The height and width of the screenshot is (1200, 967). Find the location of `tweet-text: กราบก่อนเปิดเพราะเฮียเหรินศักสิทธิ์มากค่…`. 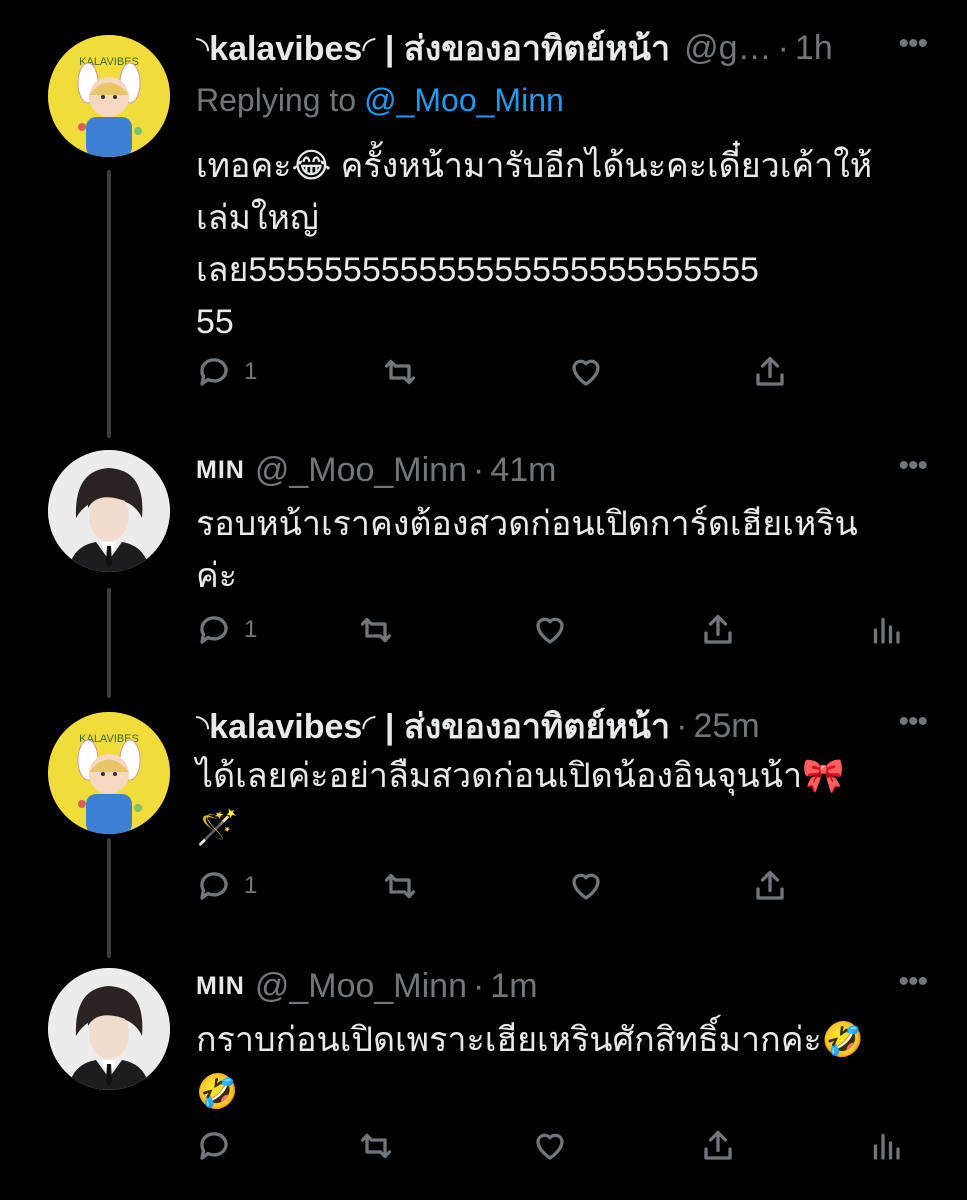

tweet-text: กราบก่อนเปิดเพราะเฮียเหรินศักสิทธิ์มากค่… is located at coordinates (561, 1066).